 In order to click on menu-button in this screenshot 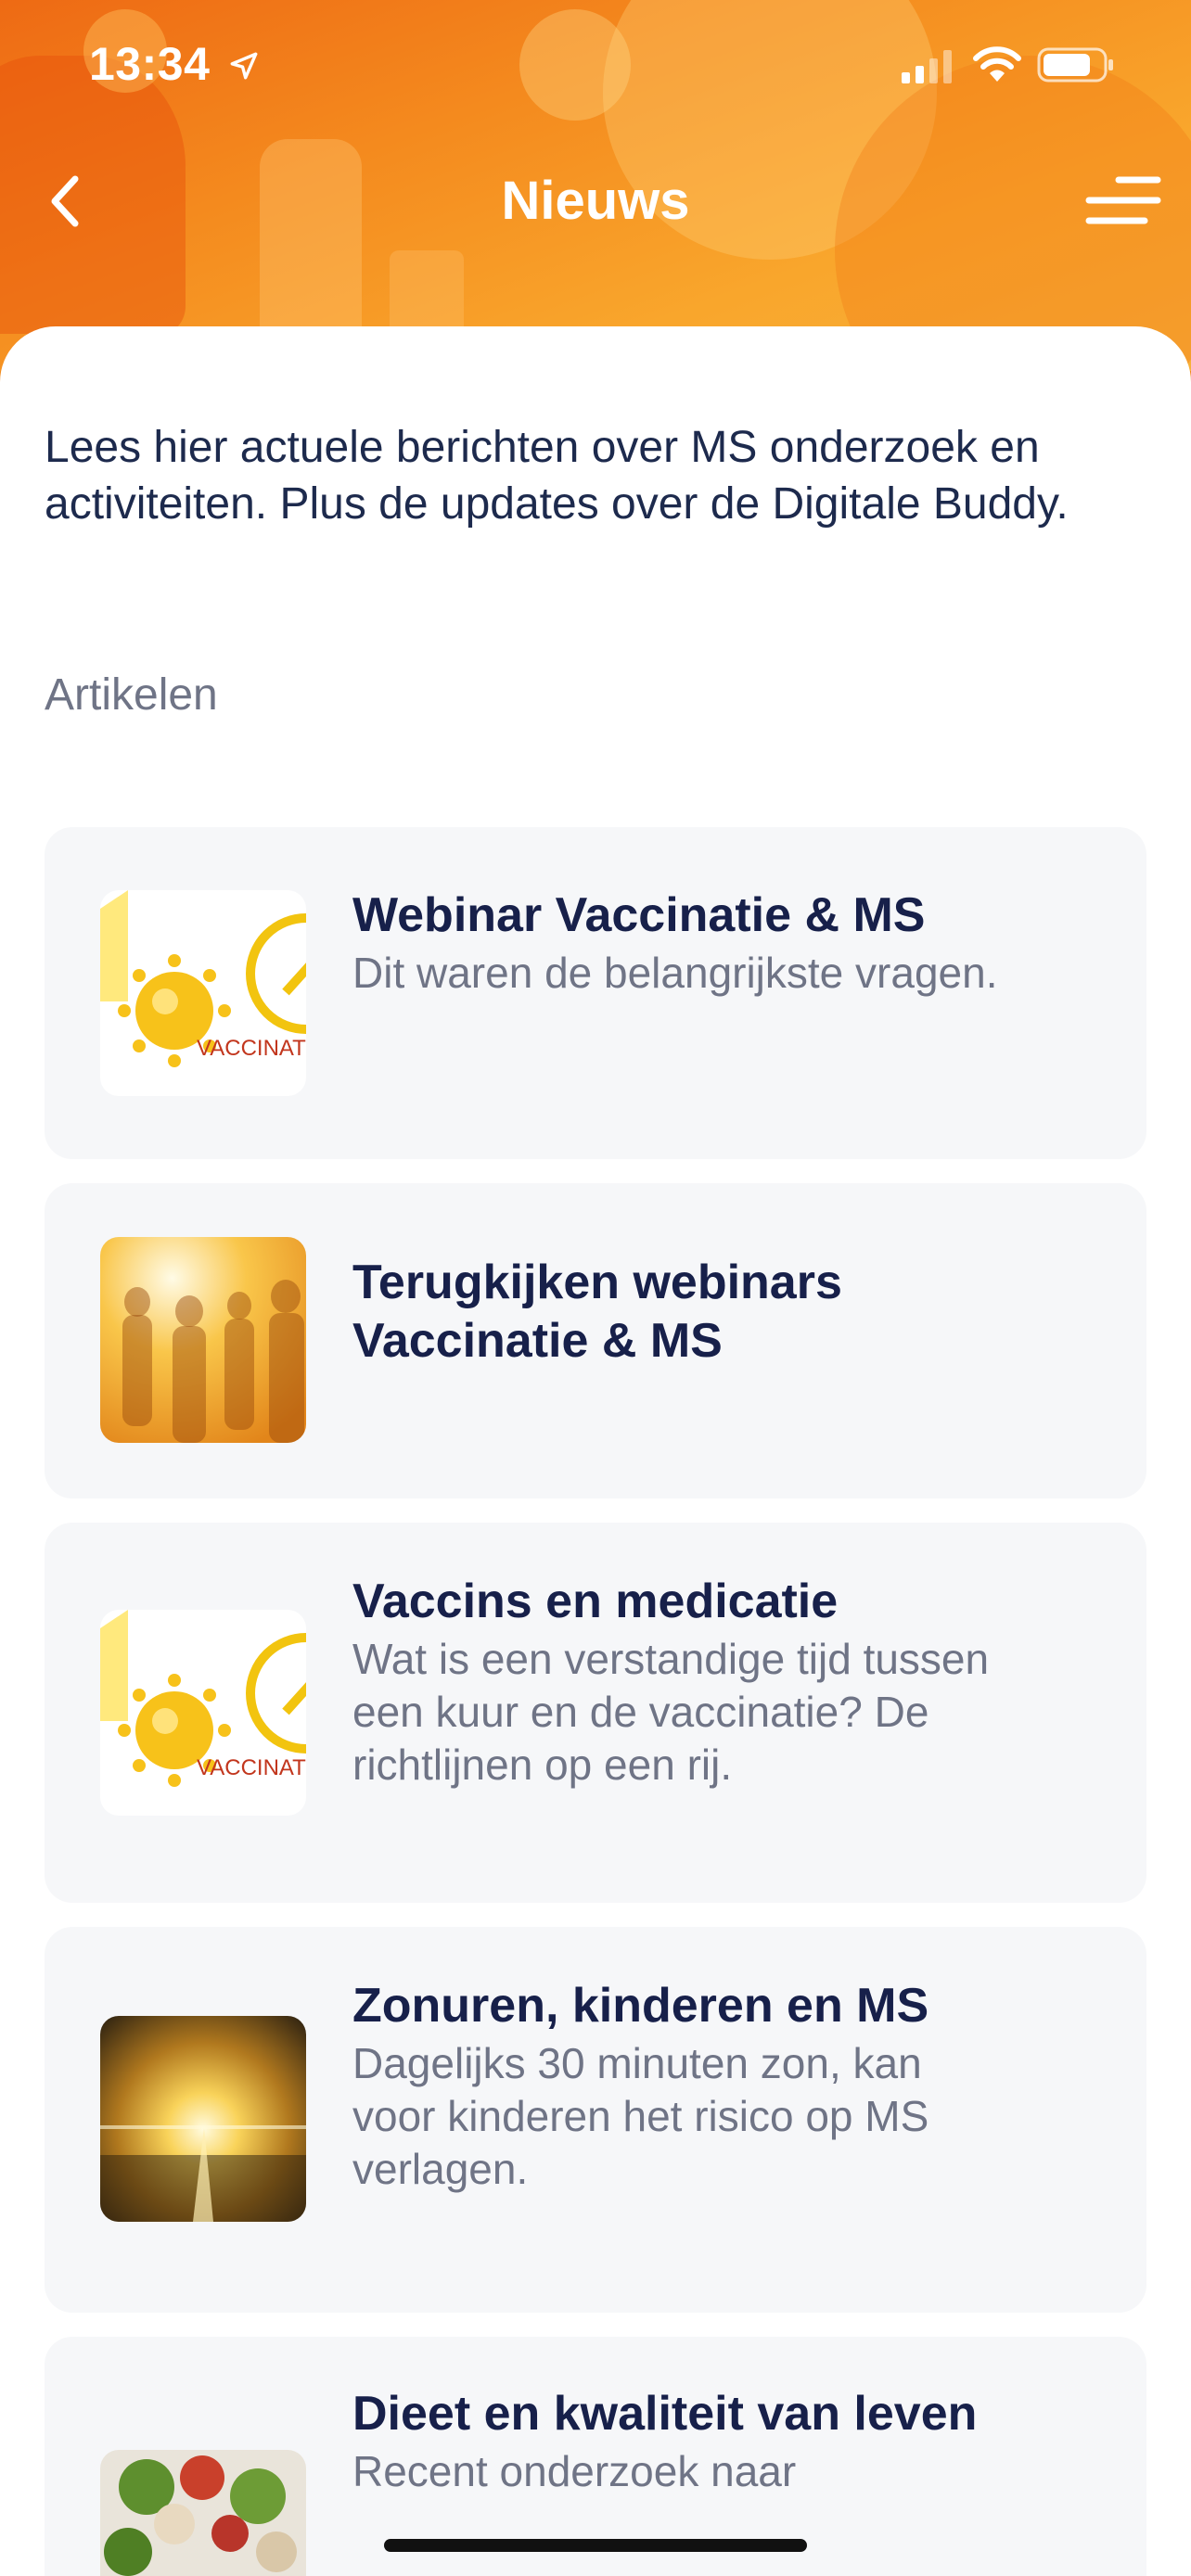, I will do `click(1122, 201)`.